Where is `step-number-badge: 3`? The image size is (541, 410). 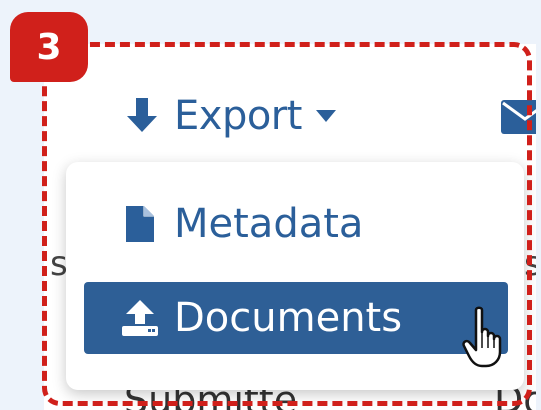 step-number-badge: 3 is located at coordinates (49, 47).